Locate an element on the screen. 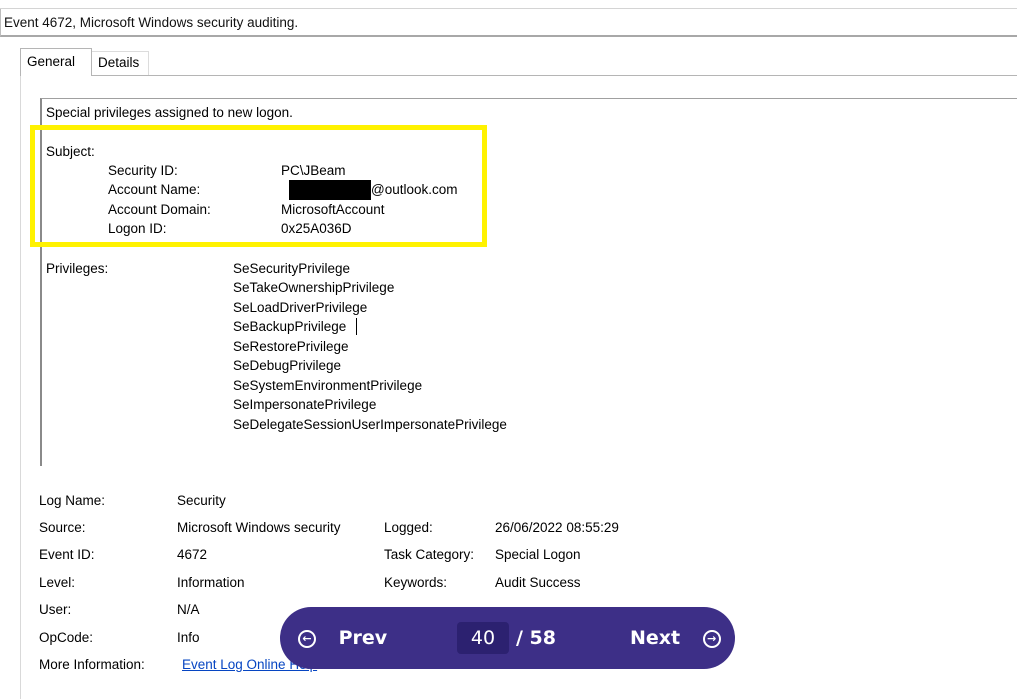 This screenshot has height=699, width=1017. arrow-right-icon: → is located at coordinates (711, 638).